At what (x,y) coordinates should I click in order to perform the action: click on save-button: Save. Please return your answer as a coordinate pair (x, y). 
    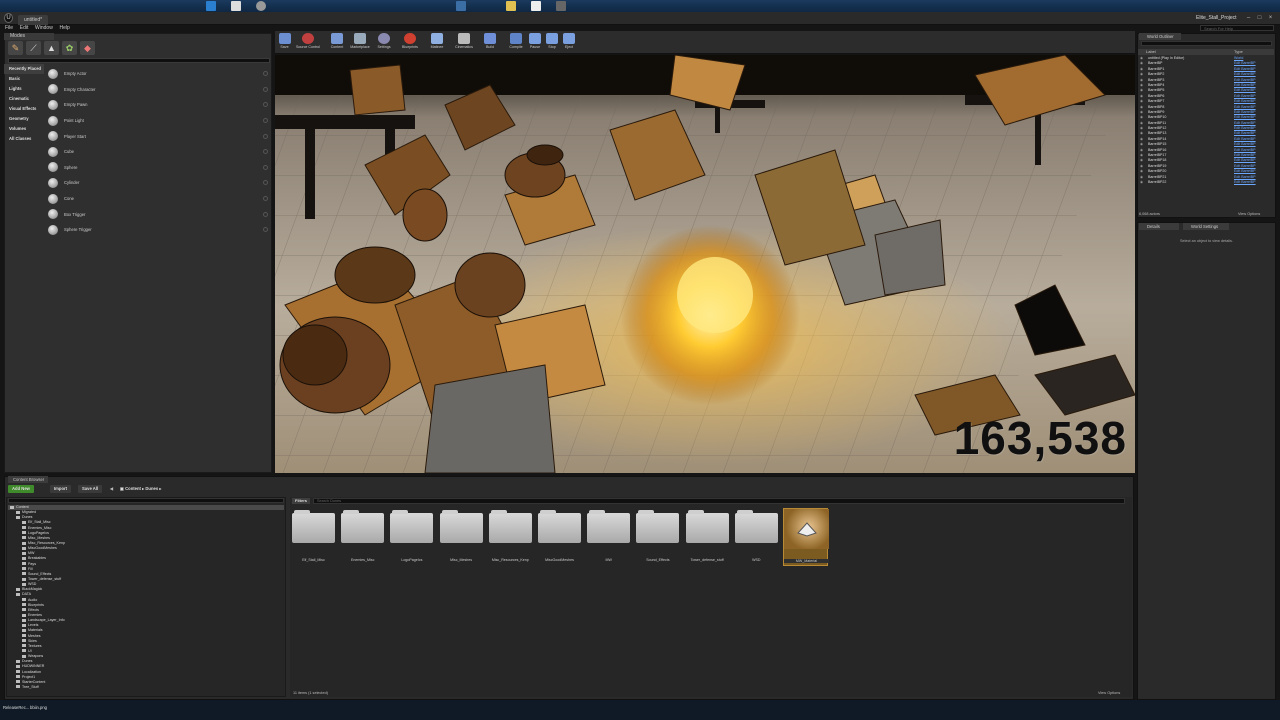
    Looking at the image, I should click on (284, 43).